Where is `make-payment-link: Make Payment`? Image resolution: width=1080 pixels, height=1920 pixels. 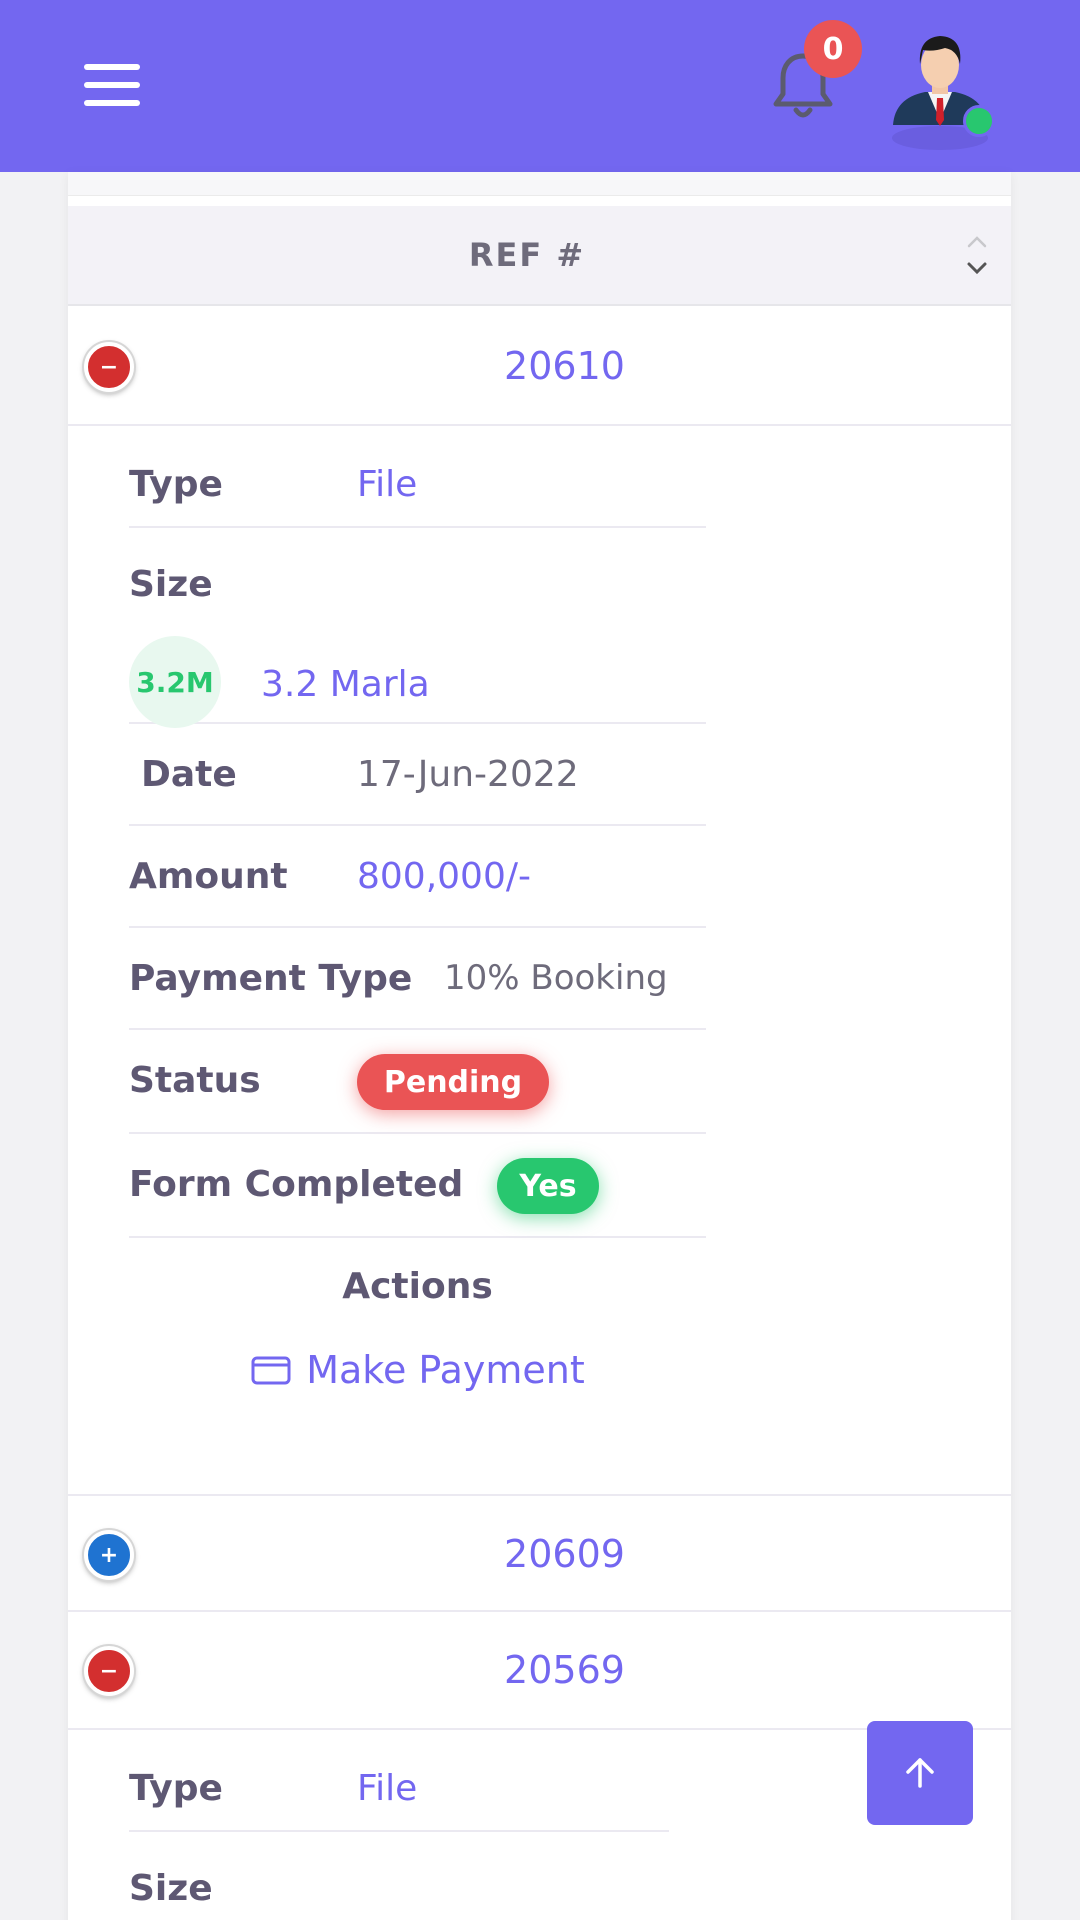 make-payment-link: Make Payment is located at coordinates (417, 1370).